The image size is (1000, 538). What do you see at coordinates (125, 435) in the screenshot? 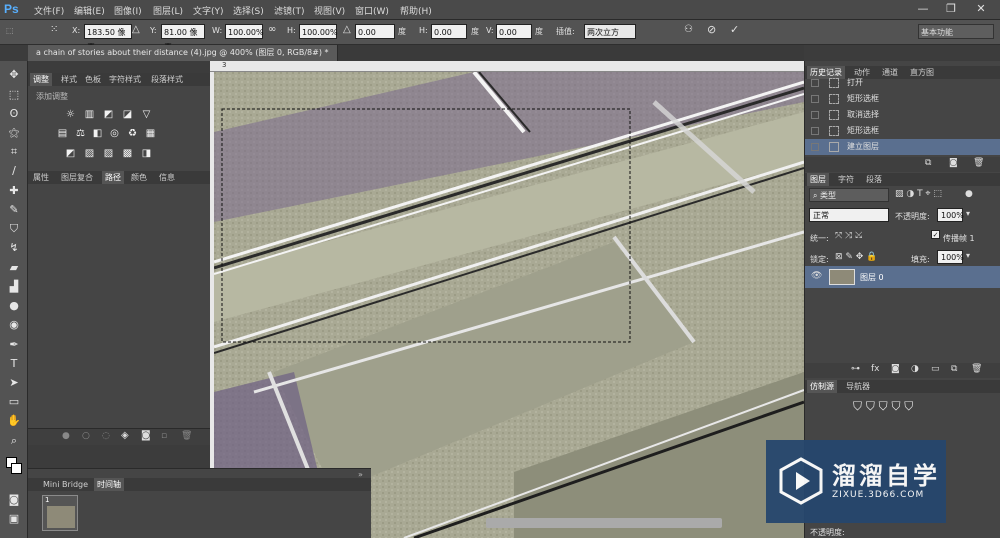
I see `make-work-path-icon: ◈` at bounding box center [125, 435].